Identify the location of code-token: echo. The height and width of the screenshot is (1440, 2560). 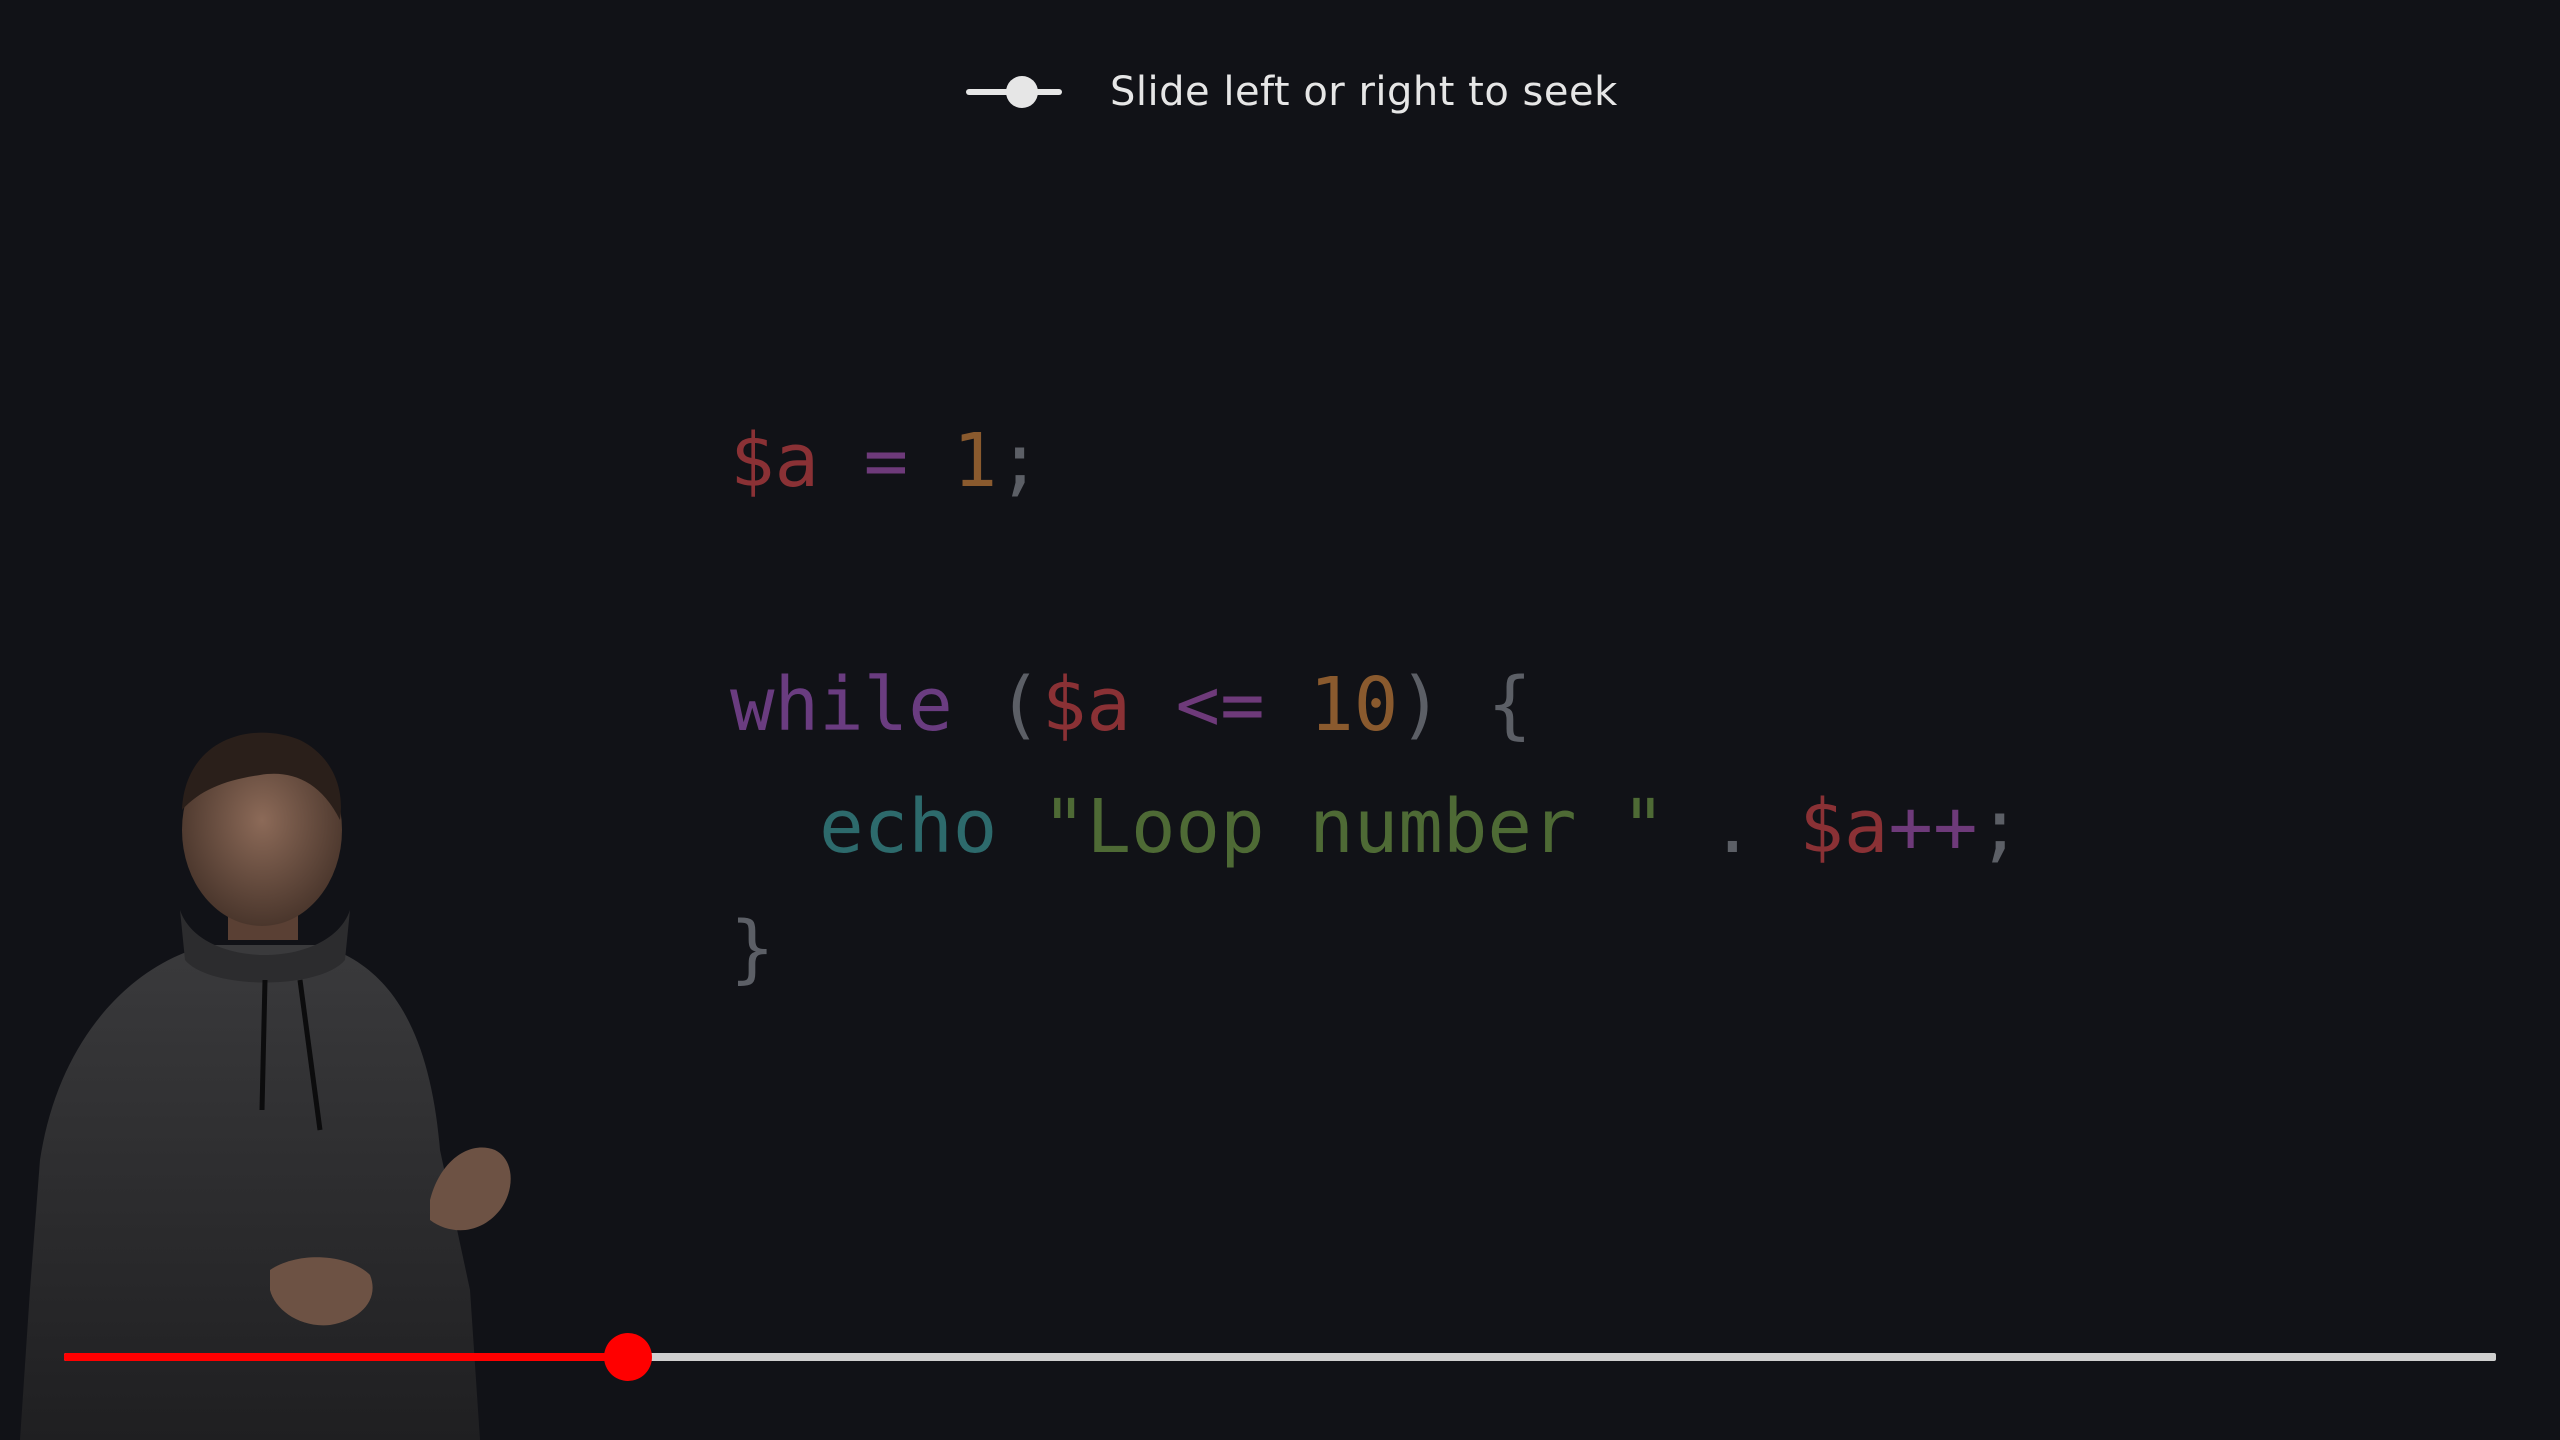
(908, 827).